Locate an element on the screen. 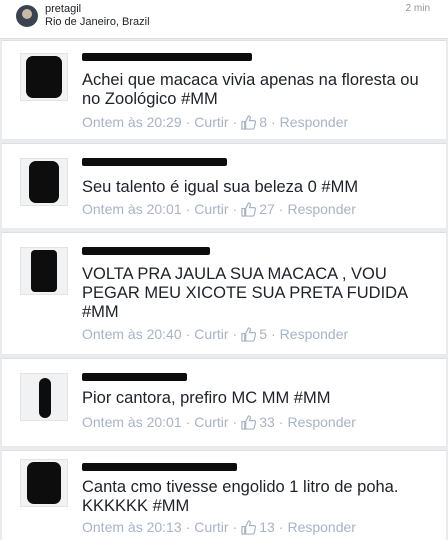 The width and height of the screenshot is (448, 540). comment-meta: Ontem às 20:01 · Curtir · 27 · Responder is located at coordinates (219, 210).